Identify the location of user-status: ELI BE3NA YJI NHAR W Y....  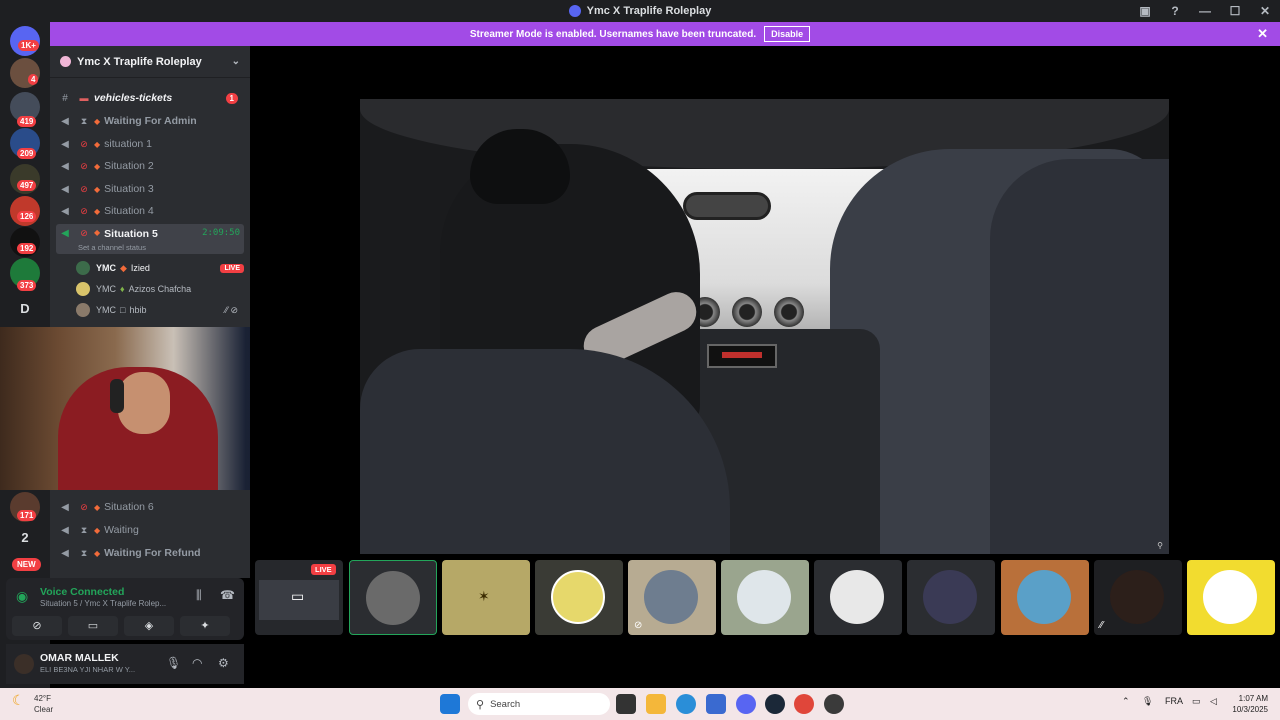
(88, 669).